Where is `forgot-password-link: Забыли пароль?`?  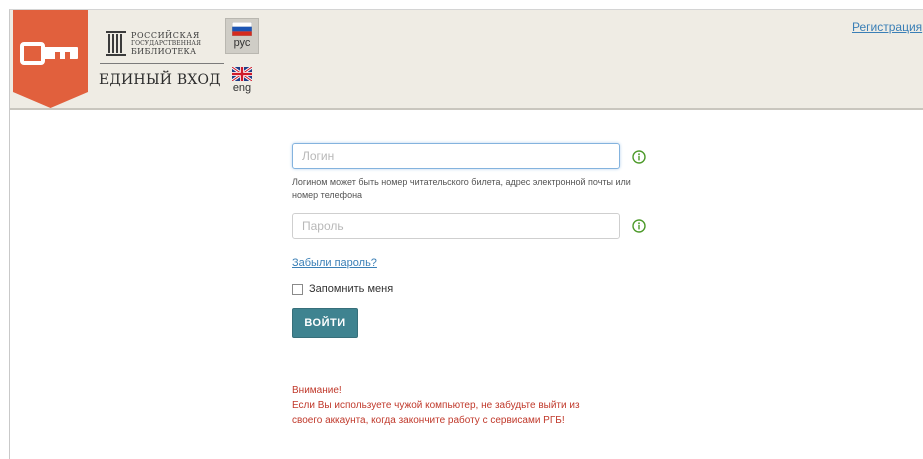 forgot-password-link: Забыли пароль? is located at coordinates (334, 263).